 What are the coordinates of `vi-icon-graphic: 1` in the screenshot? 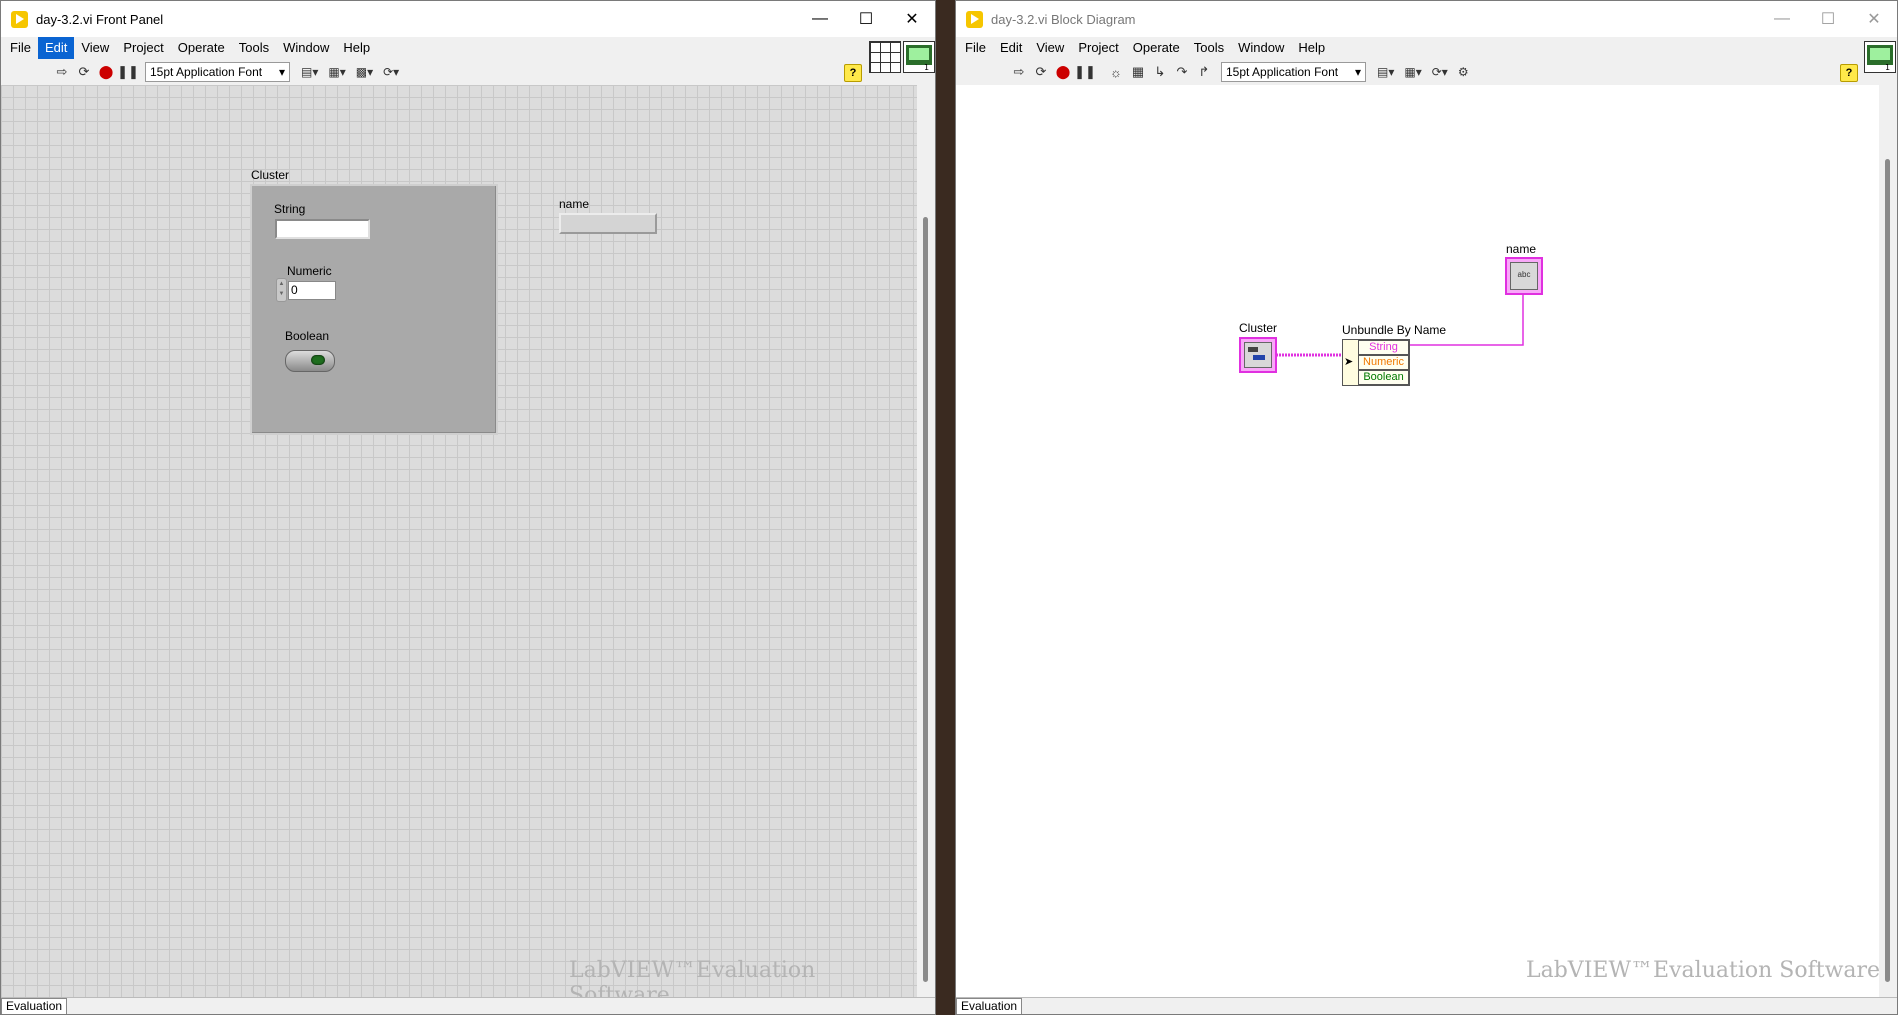 It's located at (919, 58).